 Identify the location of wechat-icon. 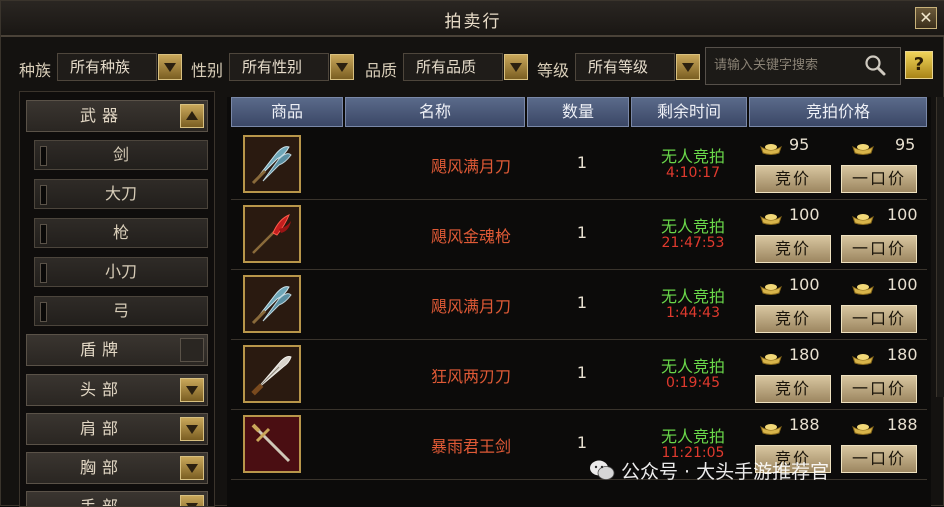
(602, 470).